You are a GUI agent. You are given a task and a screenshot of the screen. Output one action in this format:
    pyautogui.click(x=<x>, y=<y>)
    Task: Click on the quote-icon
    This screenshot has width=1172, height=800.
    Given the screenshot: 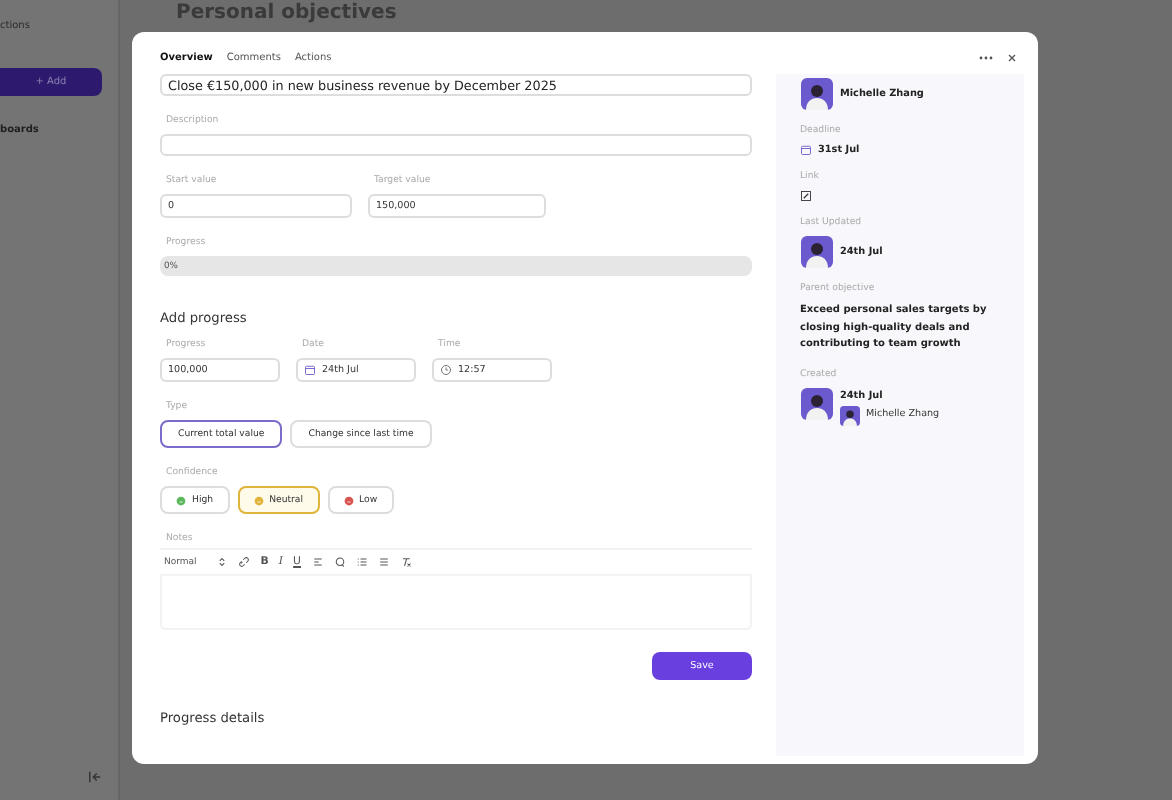 What is the action you would take?
    pyautogui.click(x=339, y=562)
    